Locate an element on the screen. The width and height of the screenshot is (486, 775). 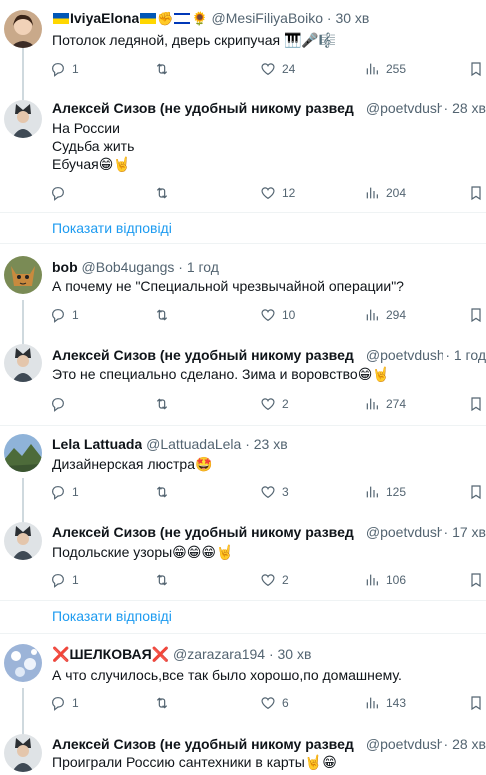
views-button: 294 is located at coordinates (385, 315).